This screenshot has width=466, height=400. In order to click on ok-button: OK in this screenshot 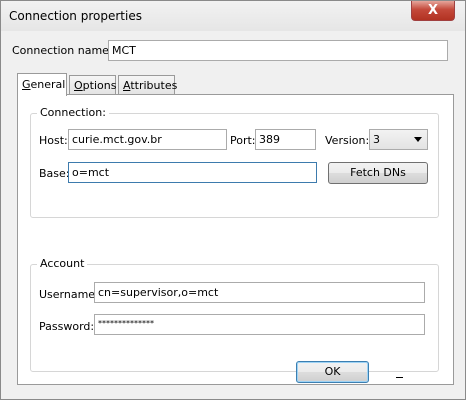, I will do `click(332, 372)`.